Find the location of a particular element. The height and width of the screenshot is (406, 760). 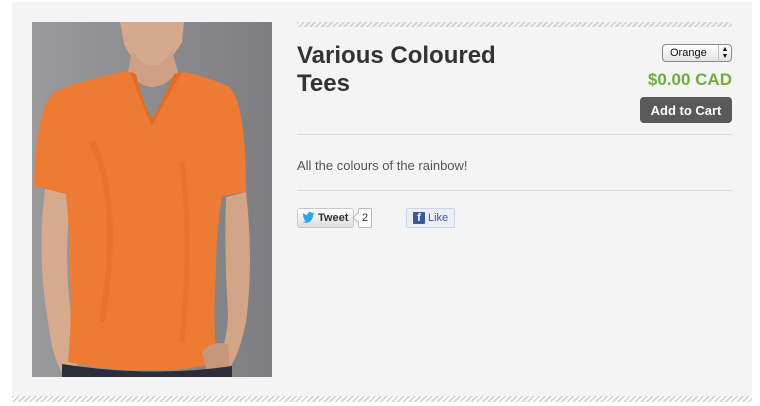

select-arrows-icon: ▲ ▼ is located at coordinates (724, 53).